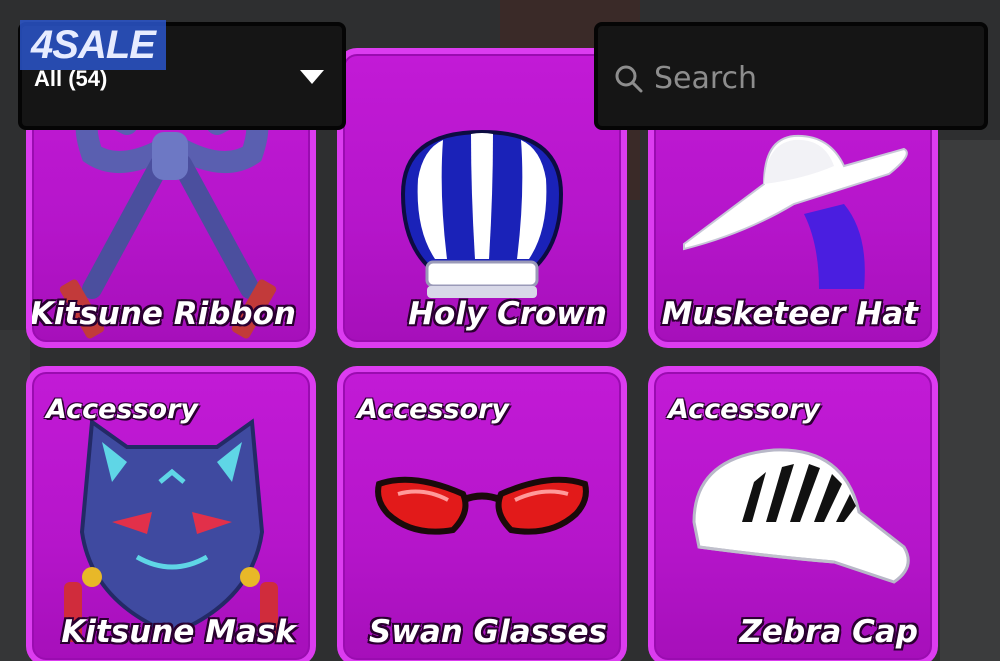 This screenshot has height=661, width=1000. What do you see at coordinates (789, 314) in the screenshot?
I see `item-name: Musketeer Hat` at bounding box center [789, 314].